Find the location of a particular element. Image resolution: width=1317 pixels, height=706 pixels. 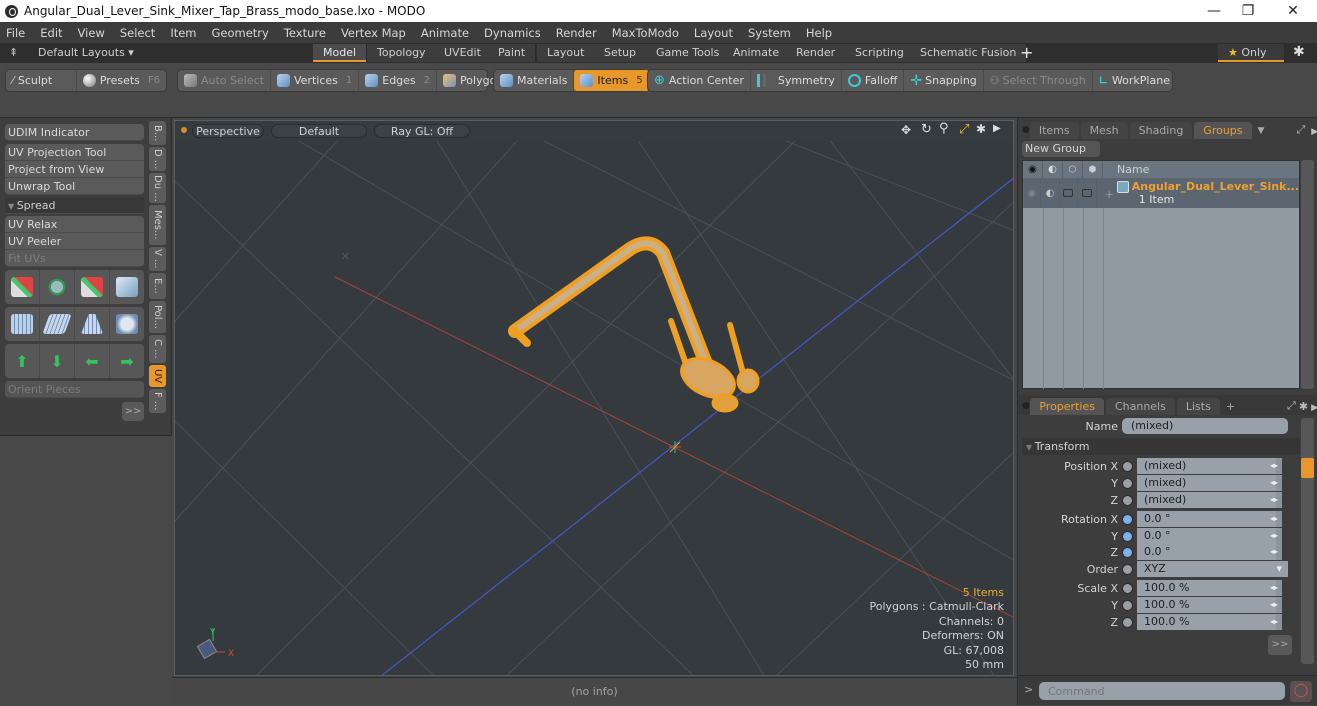

visibility-column-icon: ◉ is located at coordinates (1033, 169).